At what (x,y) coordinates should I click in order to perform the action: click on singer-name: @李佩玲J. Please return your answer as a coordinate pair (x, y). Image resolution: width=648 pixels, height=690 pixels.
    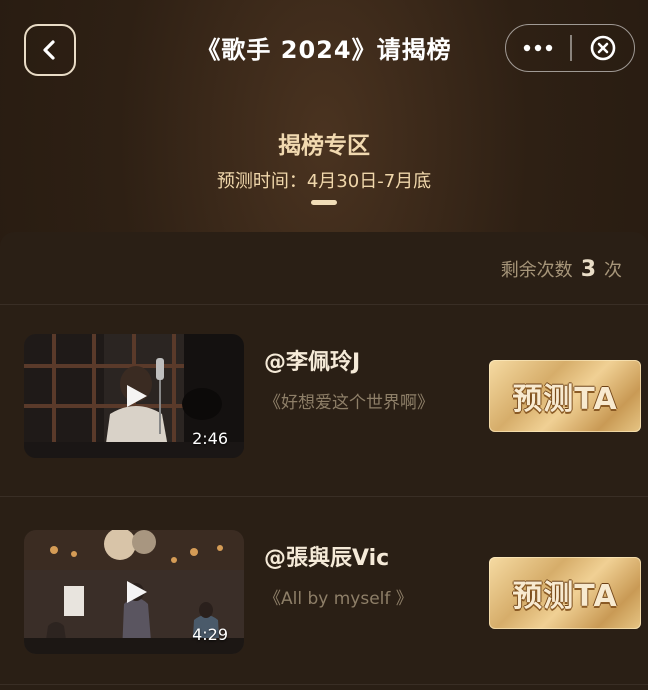
    Looking at the image, I should click on (312, 360).